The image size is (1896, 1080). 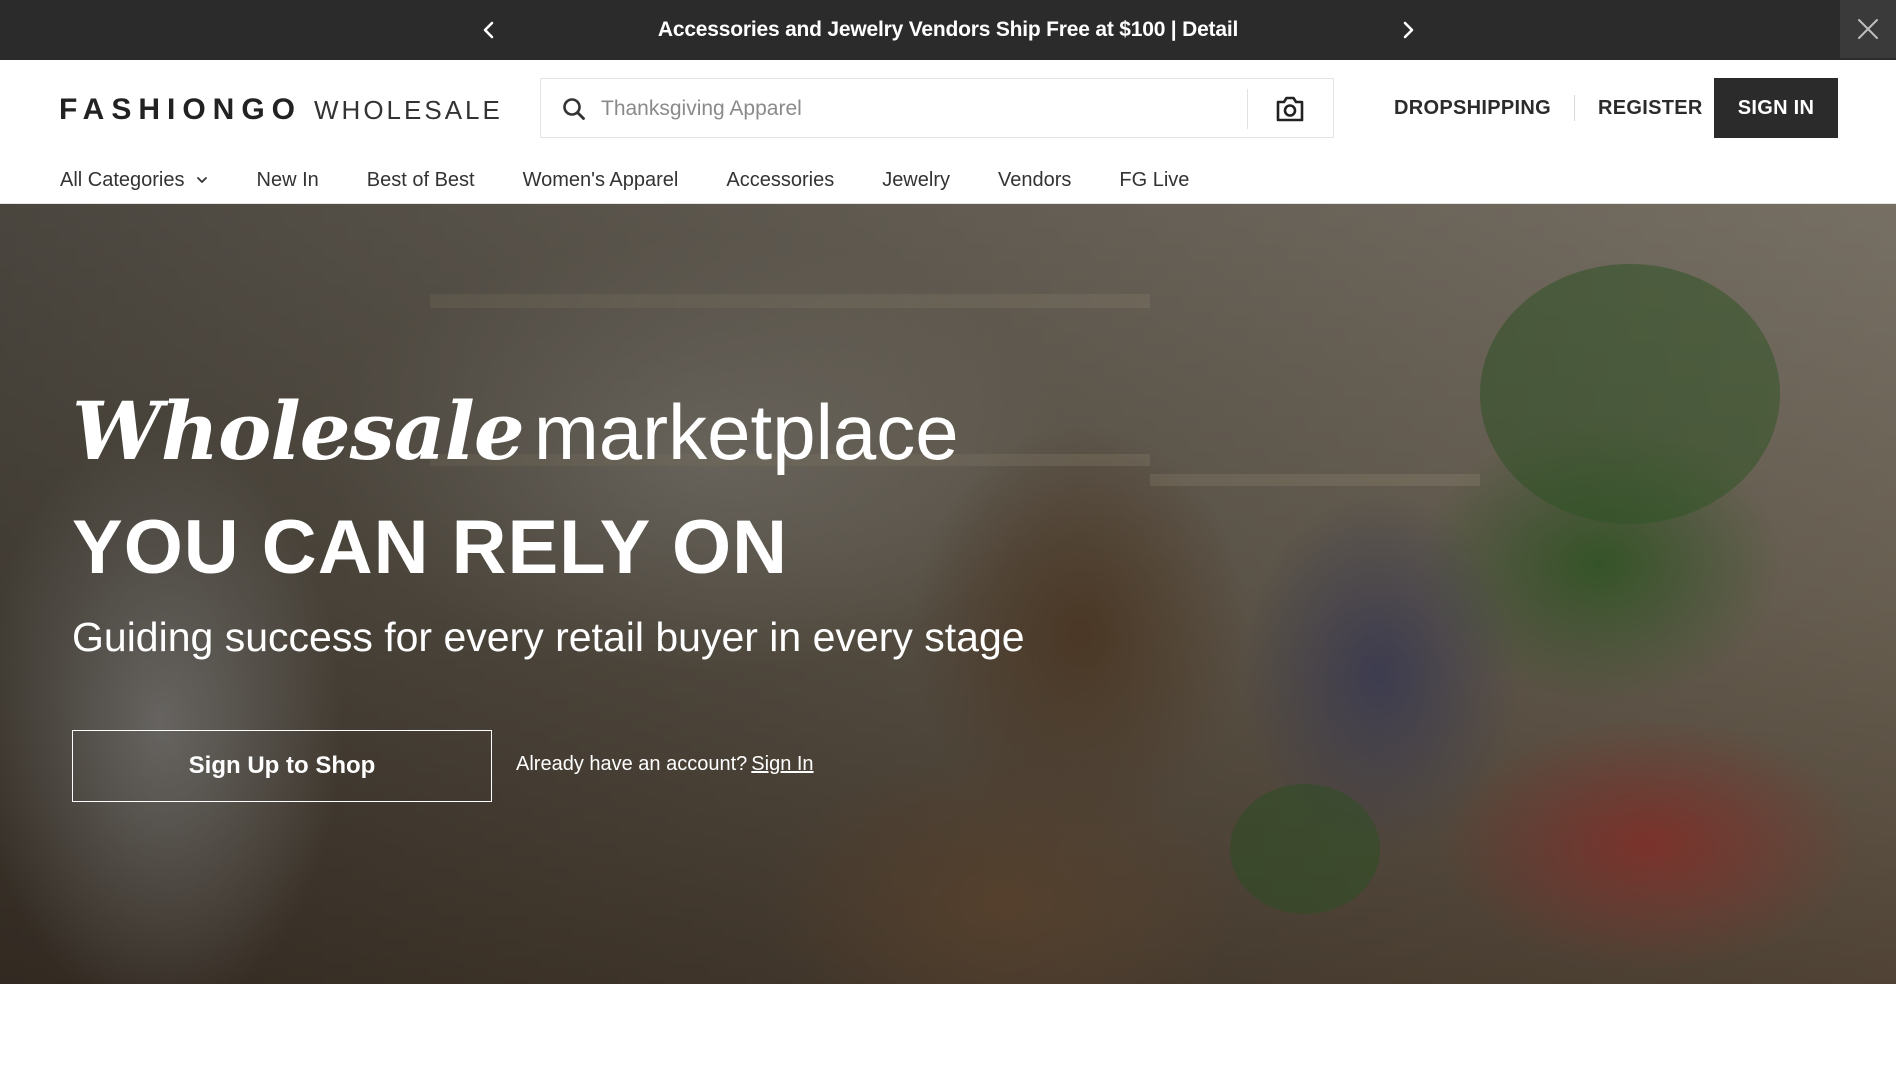 What do you see at coordinates (1472, 108) in the screenshot?
I see `dropshipping-link: DROPSHIPPING` at bounding box center [1472, 108].